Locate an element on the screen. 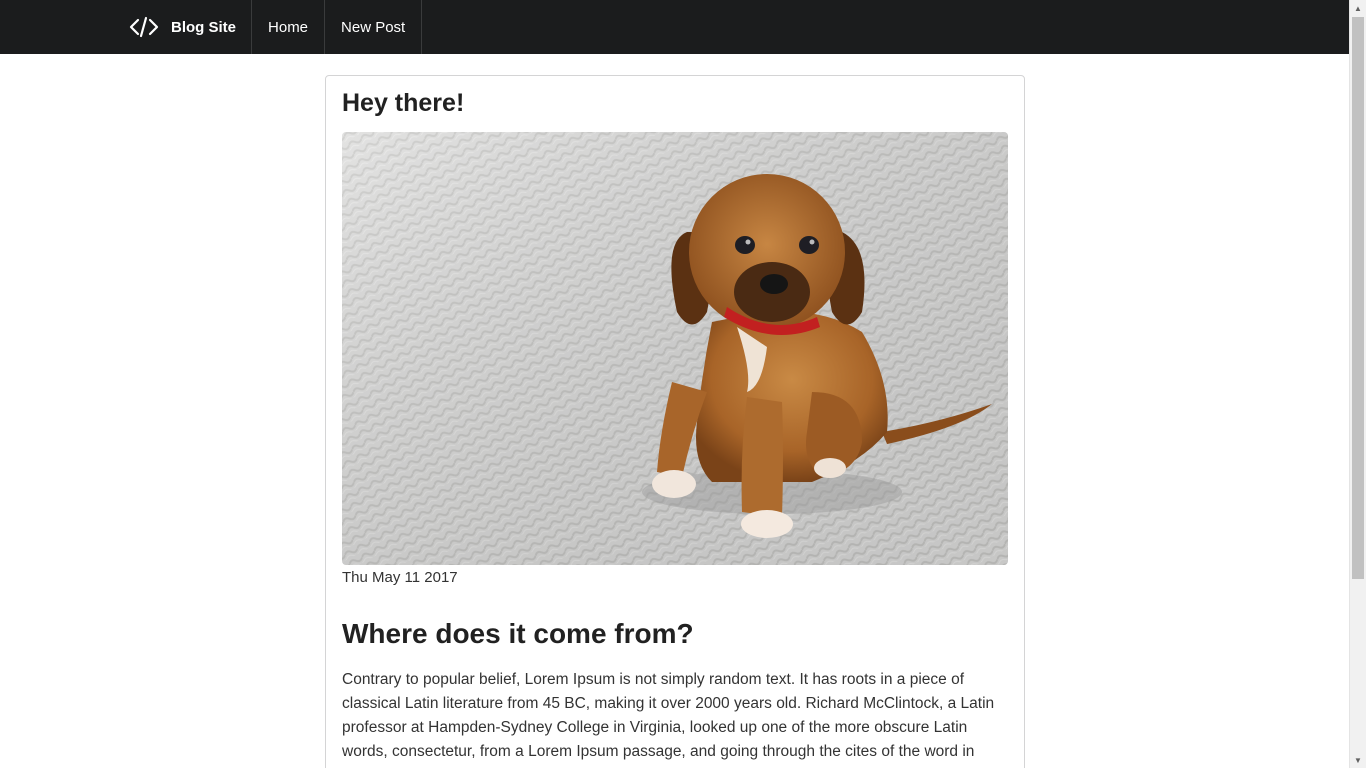 The width and height of the screenshot is (1366, 768). brand-link: Blog Site is located at coordinates (183, 27).